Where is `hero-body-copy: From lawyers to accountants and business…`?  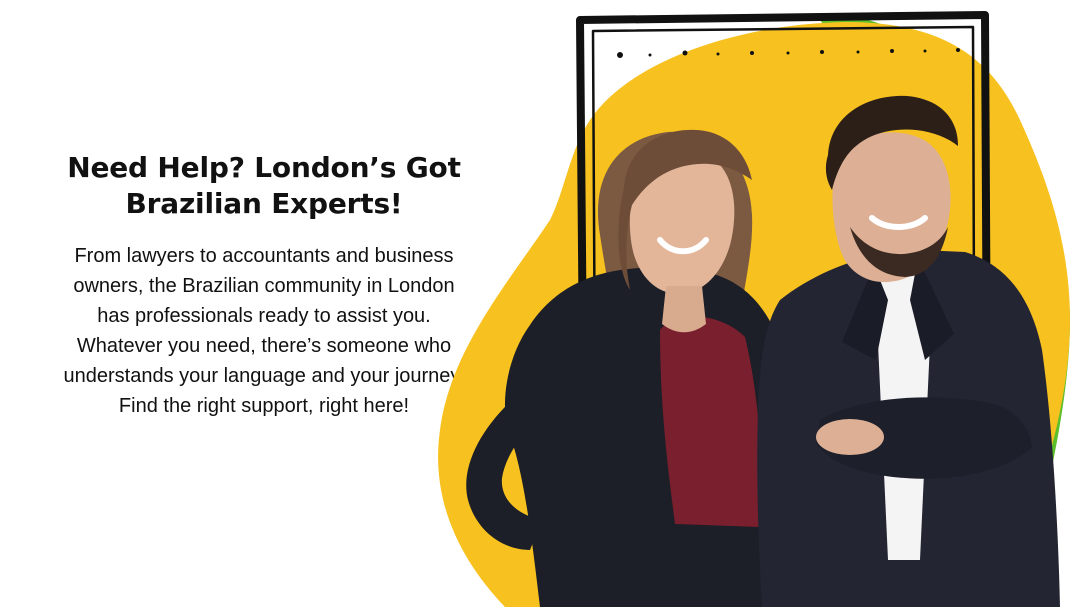
hero-body-copy: From lawyers to accountants and business… is located at coordinates (264, 330).